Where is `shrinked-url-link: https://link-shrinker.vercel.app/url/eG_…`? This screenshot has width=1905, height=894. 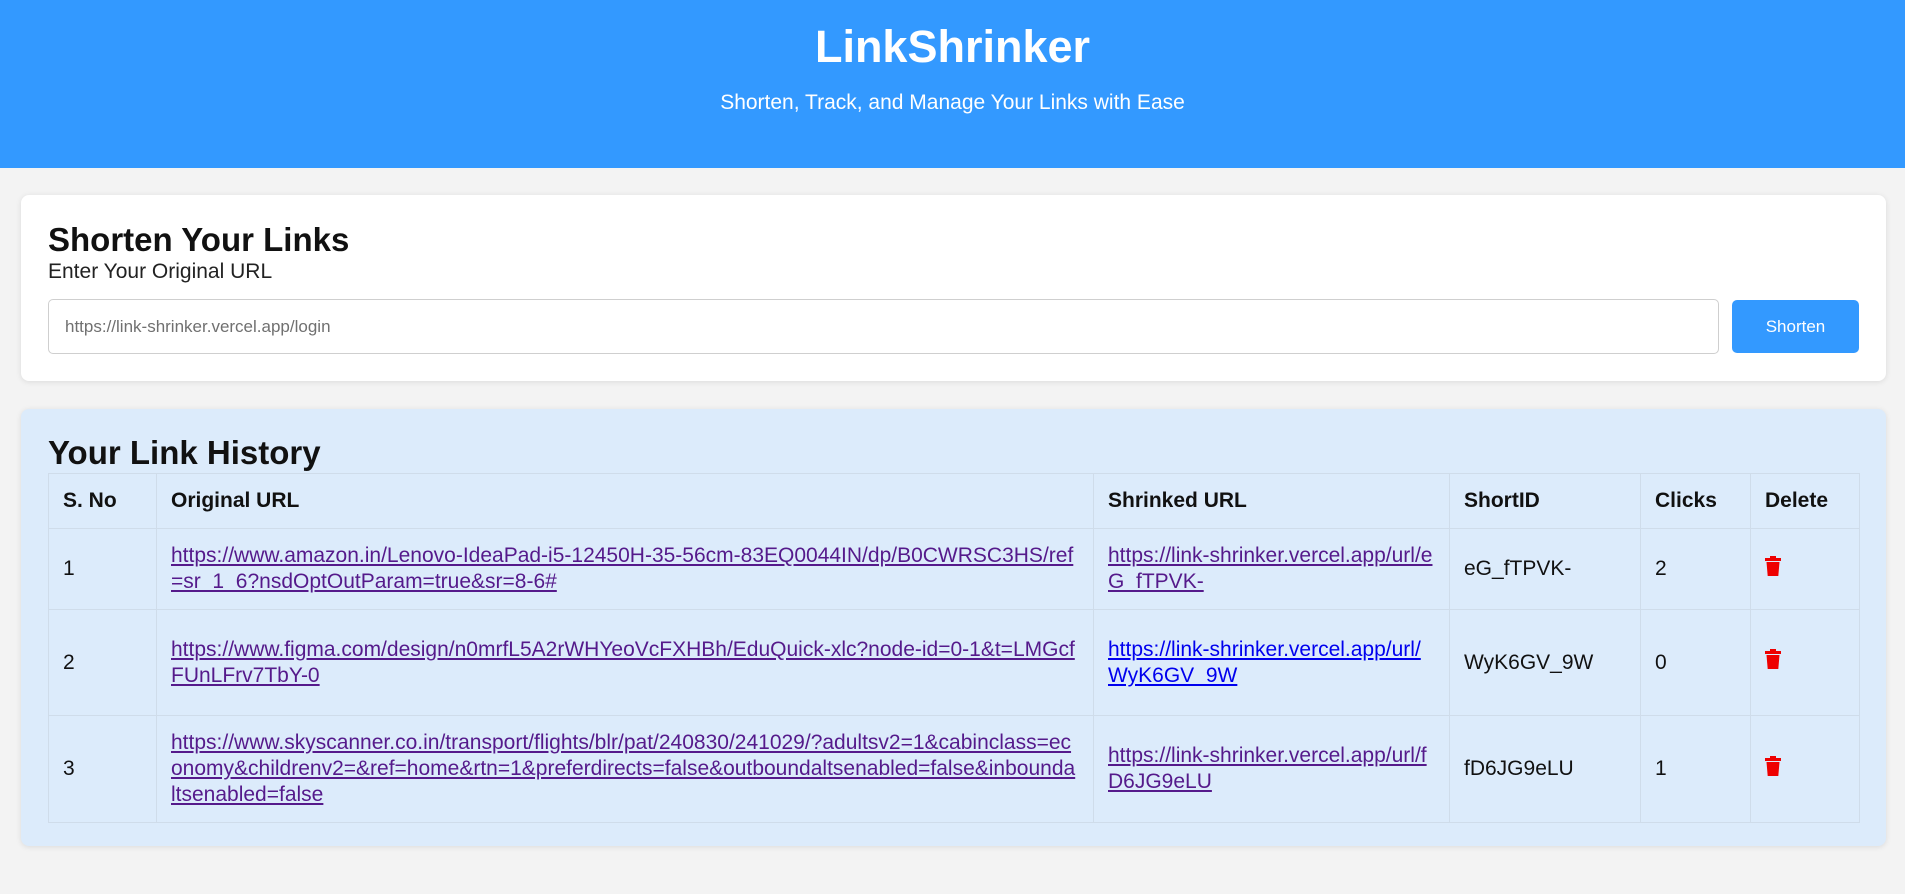 shrinked-url-link: https://link-shrinker.vercel.app/url/eG_… is located at coordinates (1270, 568).